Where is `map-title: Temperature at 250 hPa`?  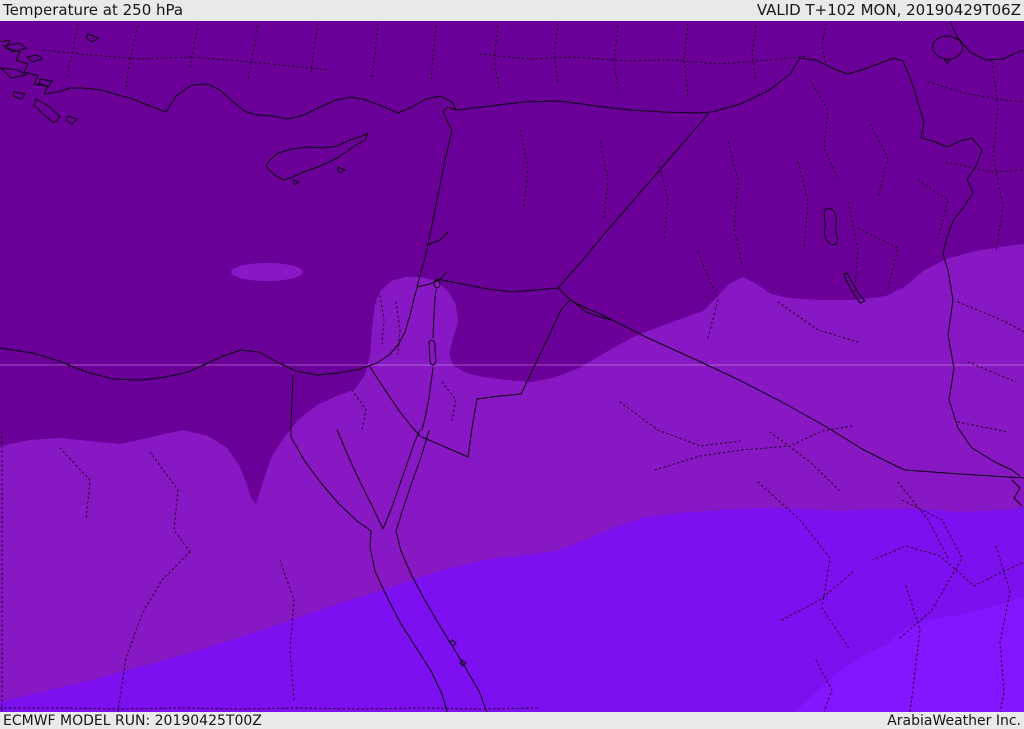 map-title: Temperature at 250 hPa is located at coordinates (93, 10).